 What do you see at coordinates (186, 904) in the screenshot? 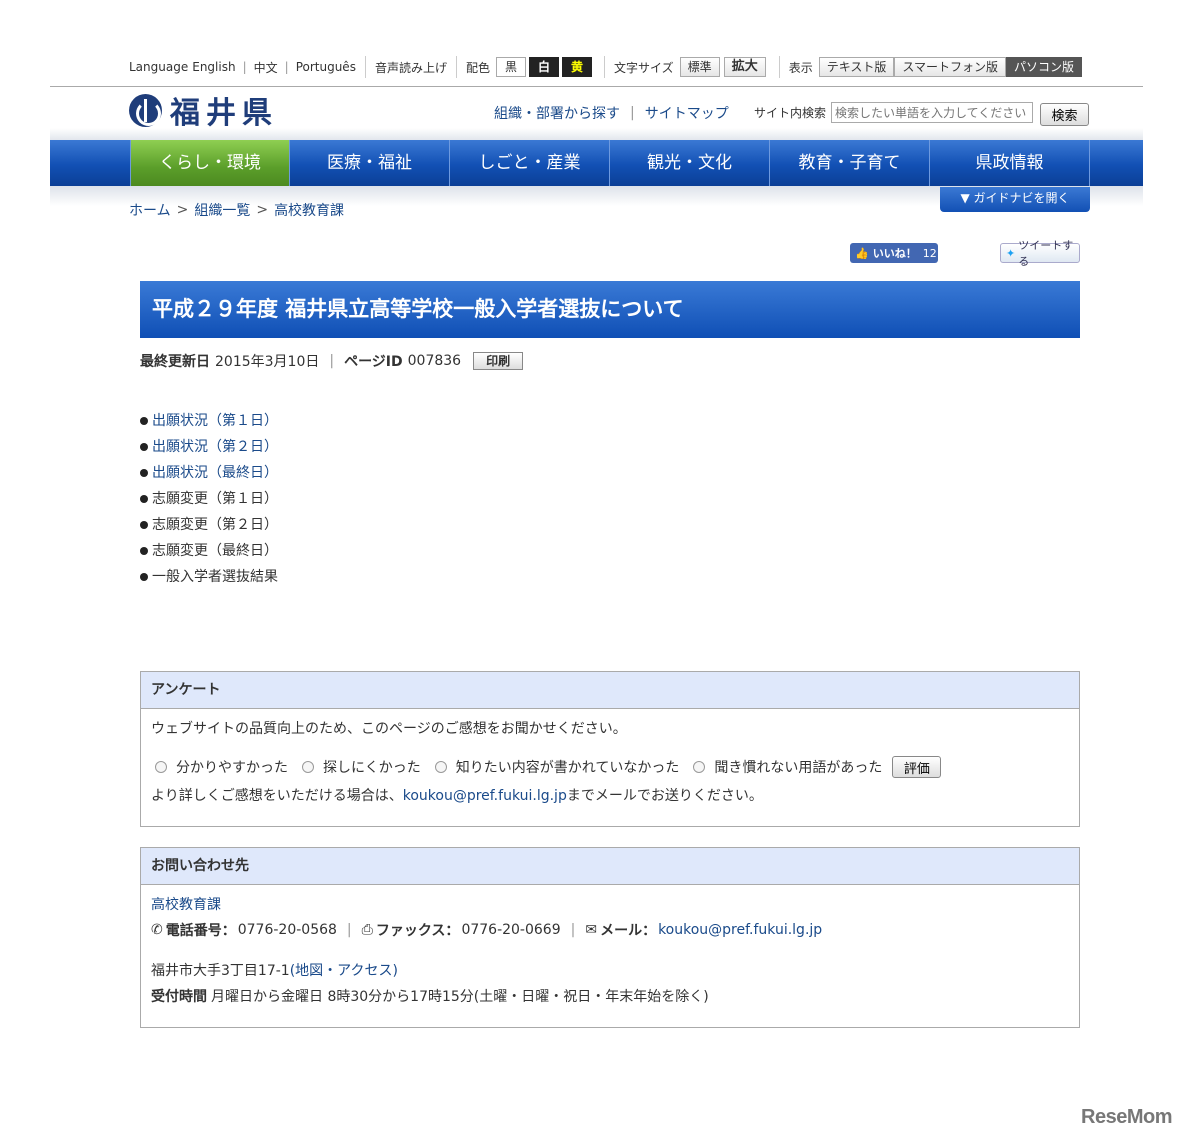
I see `contact-dept-link: 高校教育課` at bounding box center [186, 904].